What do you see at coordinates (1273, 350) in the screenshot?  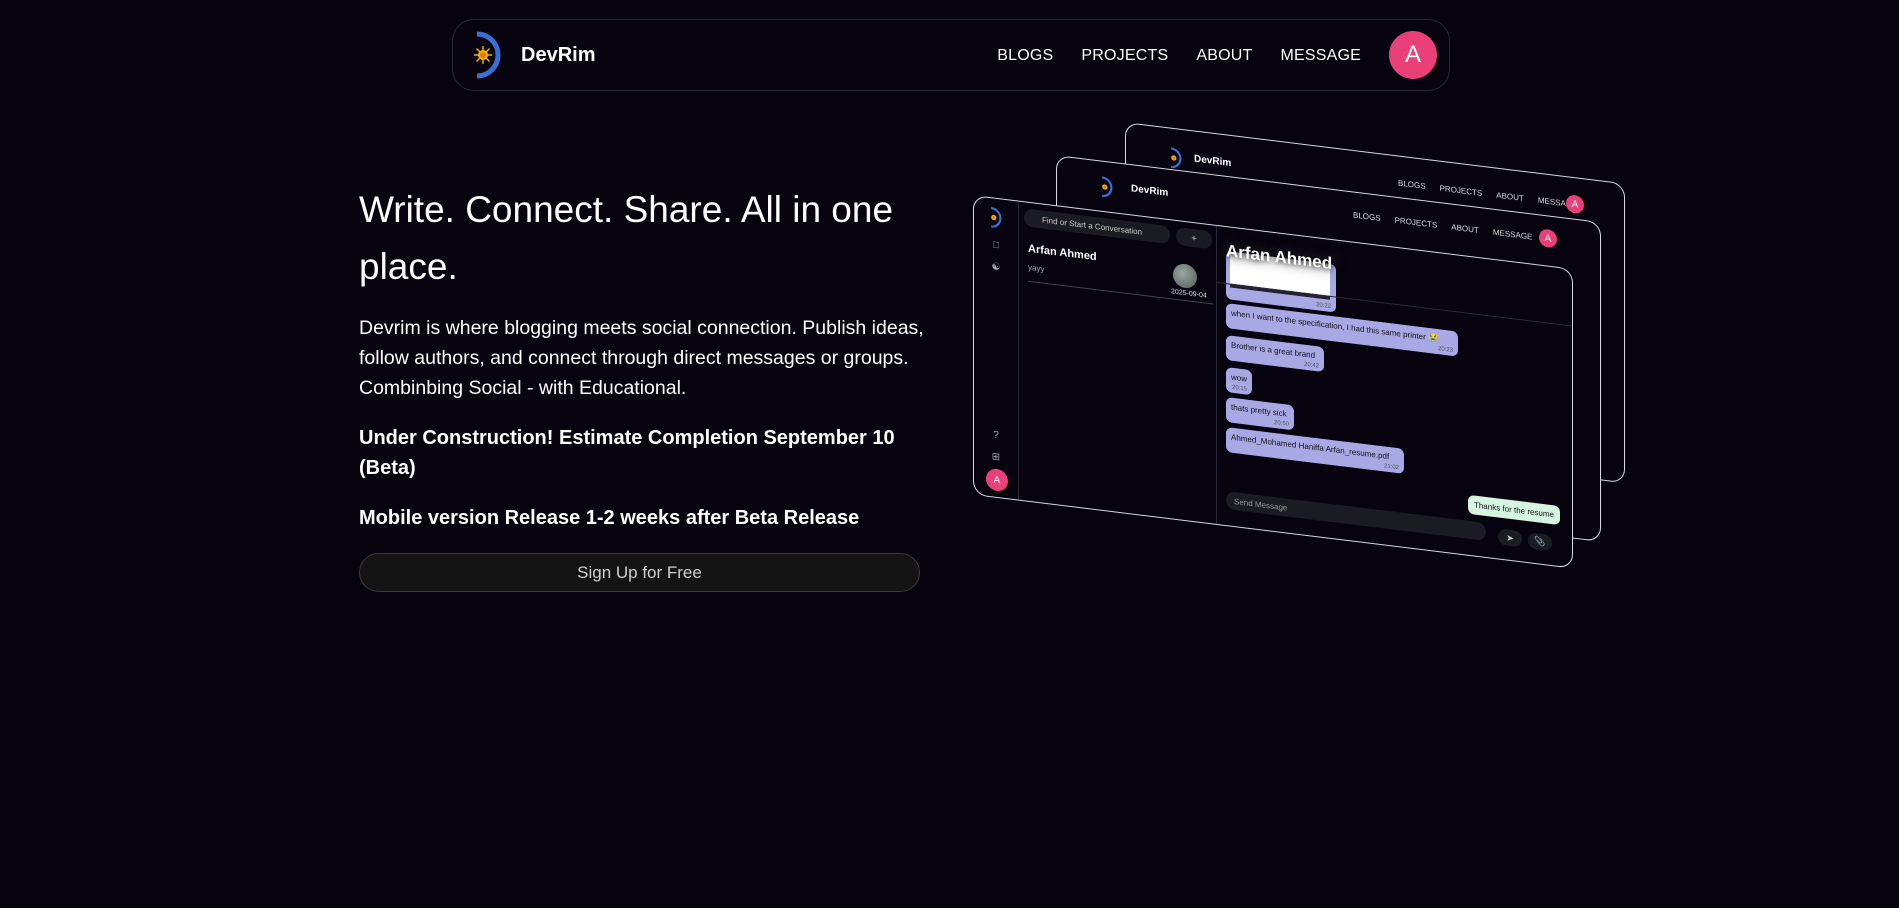 I see `message-text: Brother is a great brand` at bounding box center [1273, 350].